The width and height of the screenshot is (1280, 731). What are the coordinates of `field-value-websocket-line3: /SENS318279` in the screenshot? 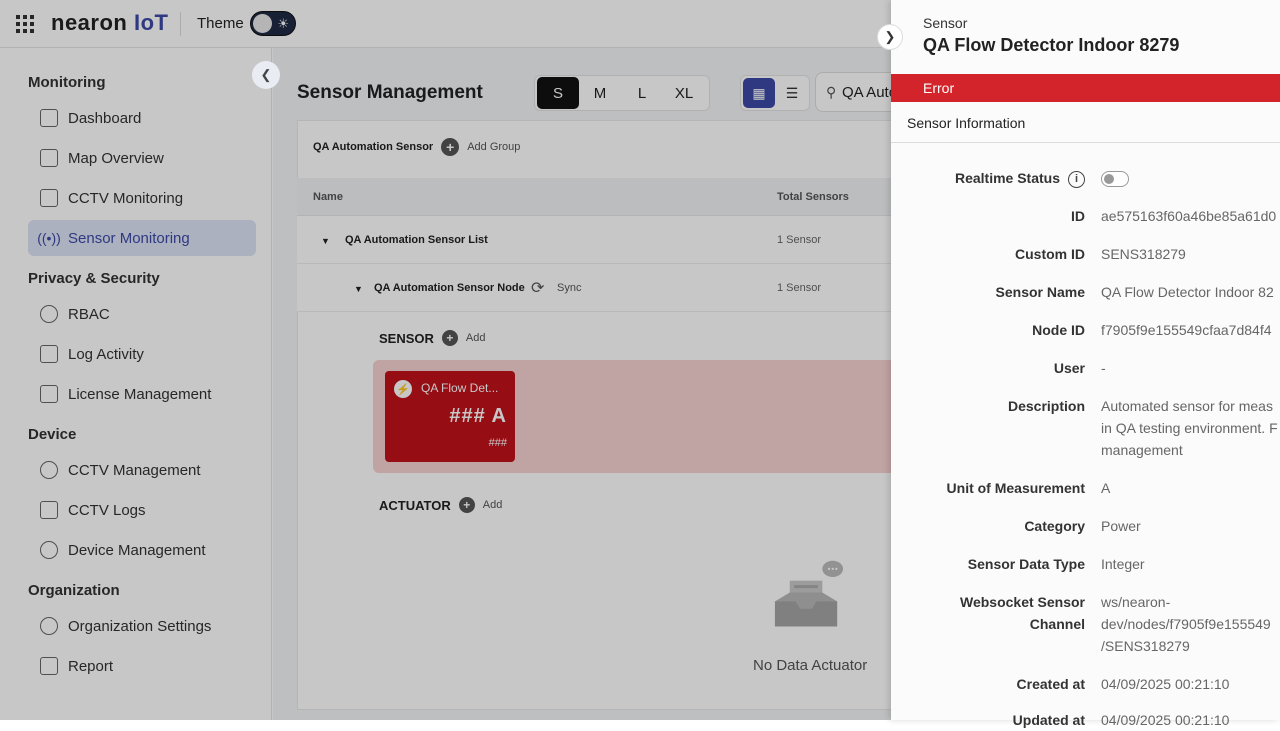 It's located at (1145, 646).